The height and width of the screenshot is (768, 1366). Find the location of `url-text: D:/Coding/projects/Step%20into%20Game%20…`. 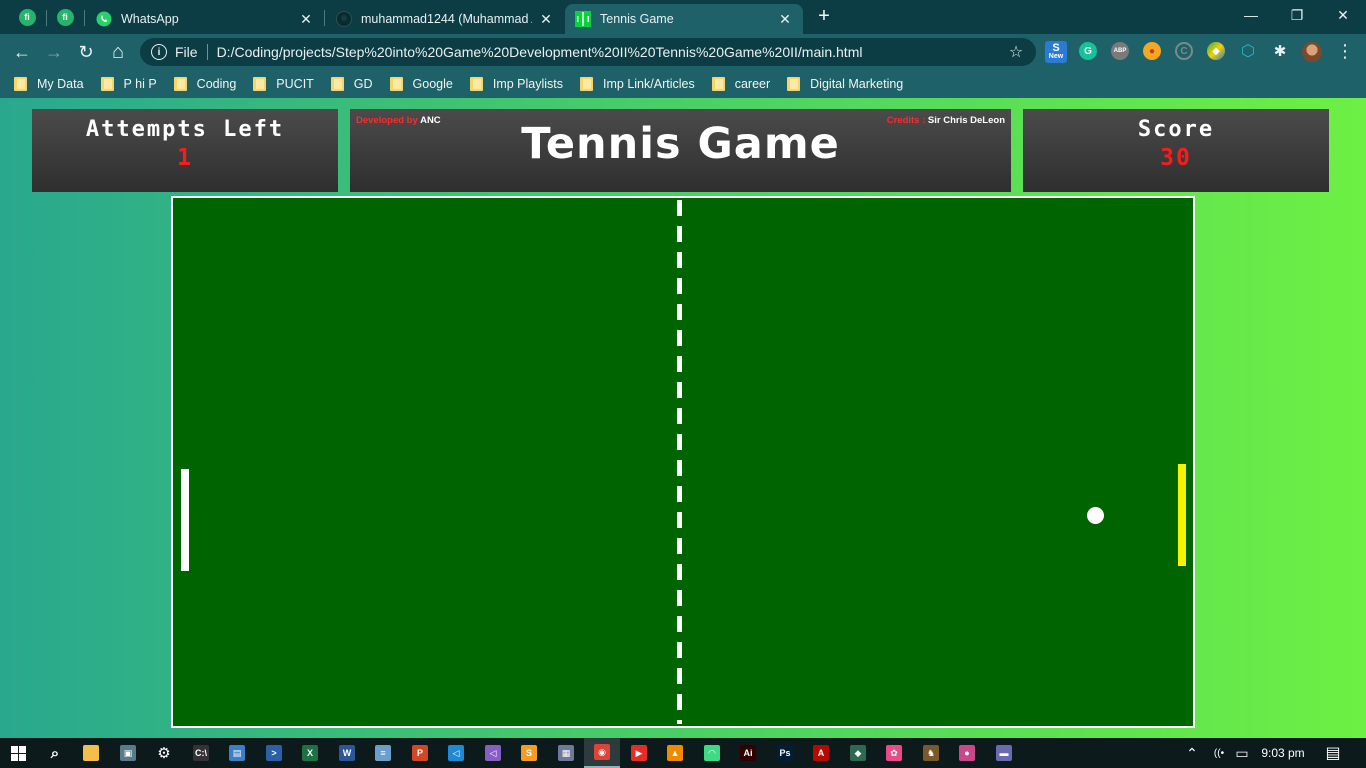

url-text: D:/Coding/projects/Step%20into%20Game%20… is located at coordinates (611, 52).